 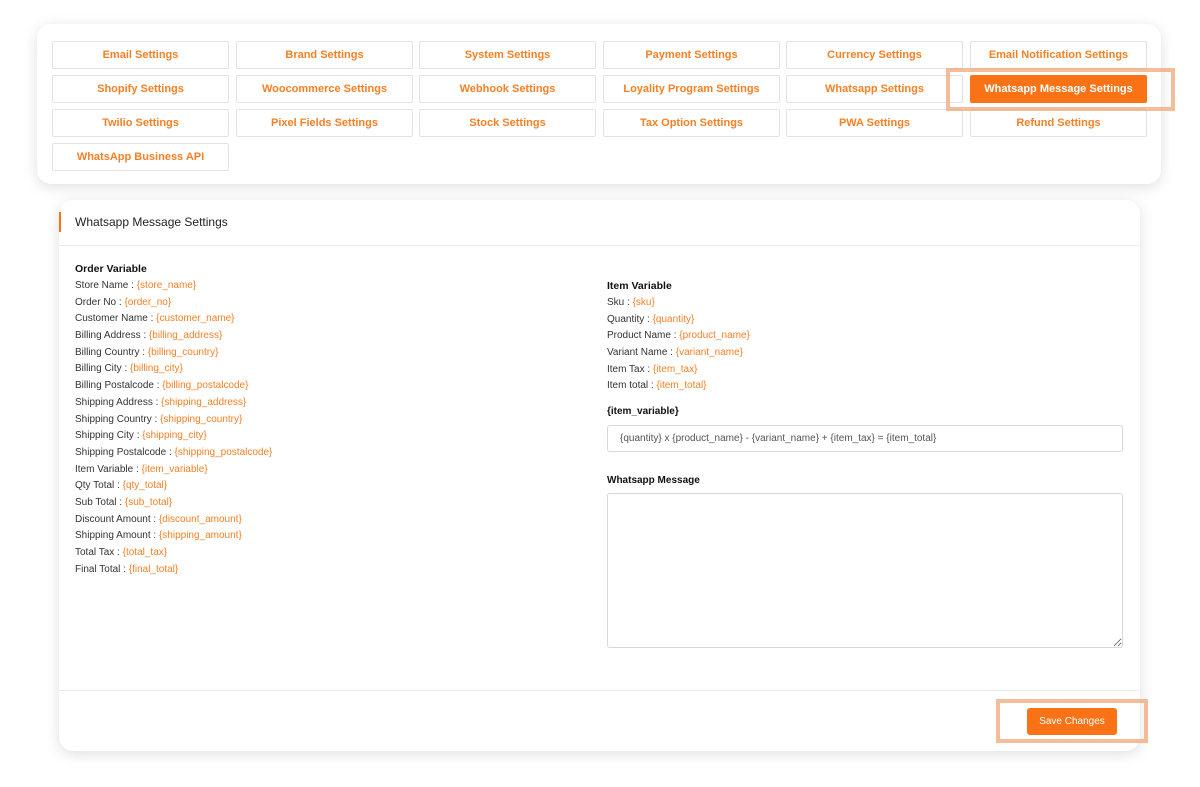 I want to click on variable-label: Sub Total :, so click(x=100, y=502).